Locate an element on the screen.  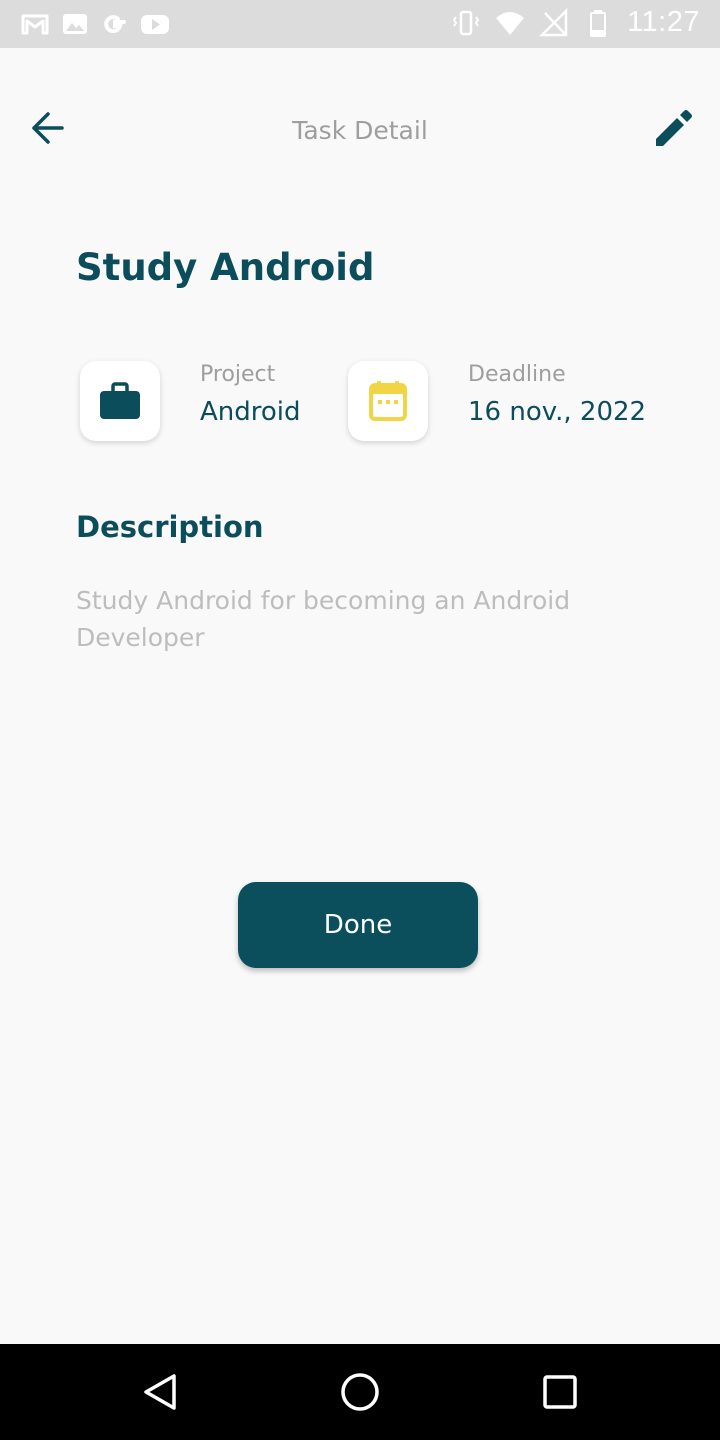
wifi-icon is located at coordinates (510, 23).